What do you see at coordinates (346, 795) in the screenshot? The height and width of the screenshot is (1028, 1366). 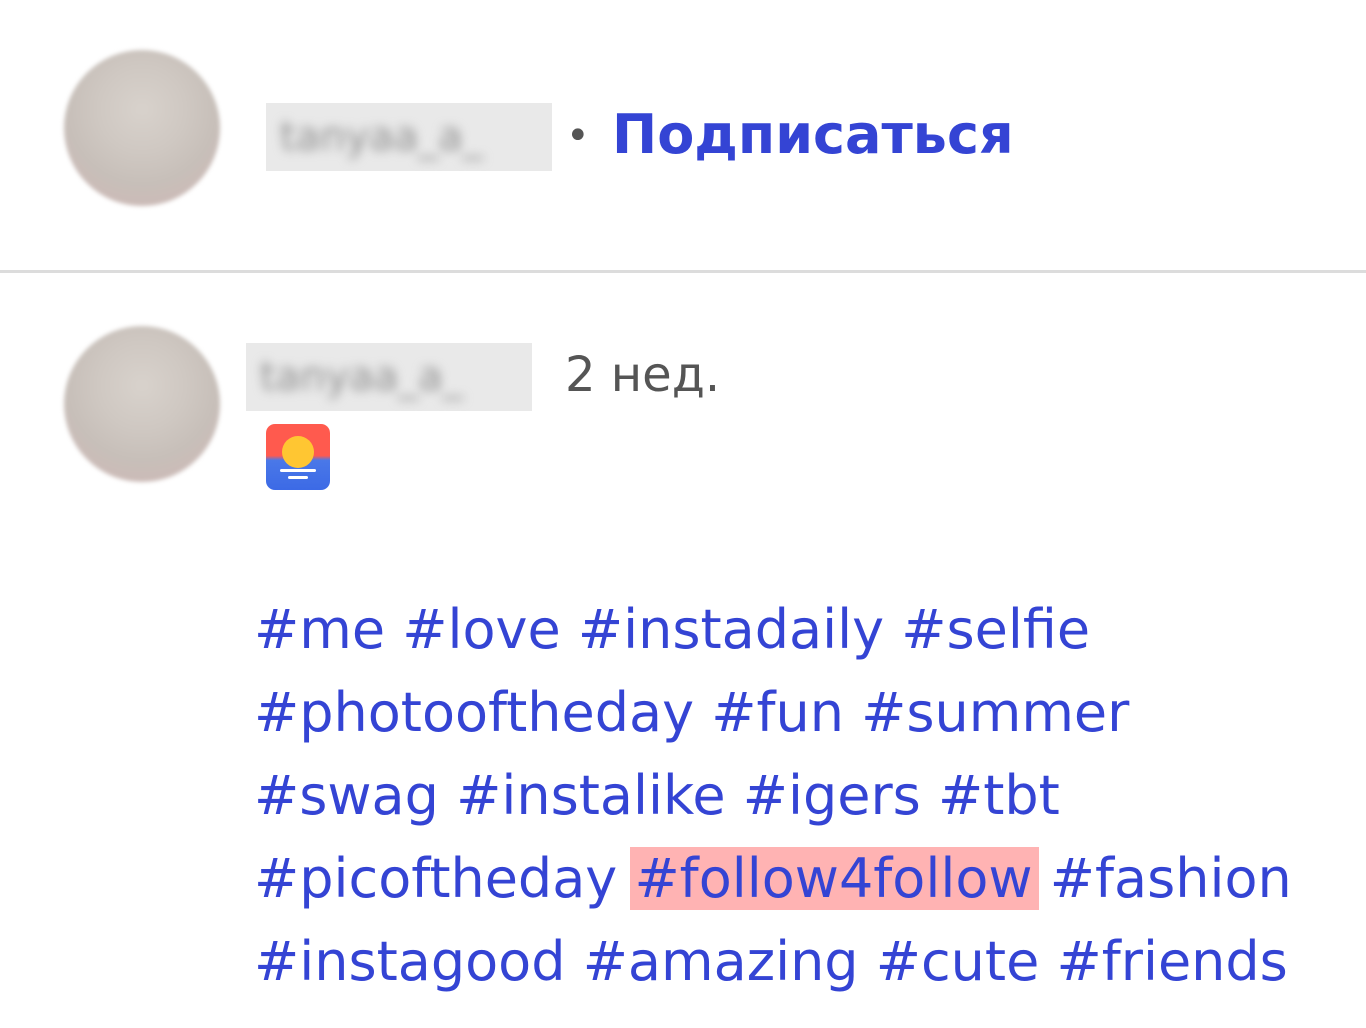 I see `hashtag-link: #swag` at bounding box center [346, 795].